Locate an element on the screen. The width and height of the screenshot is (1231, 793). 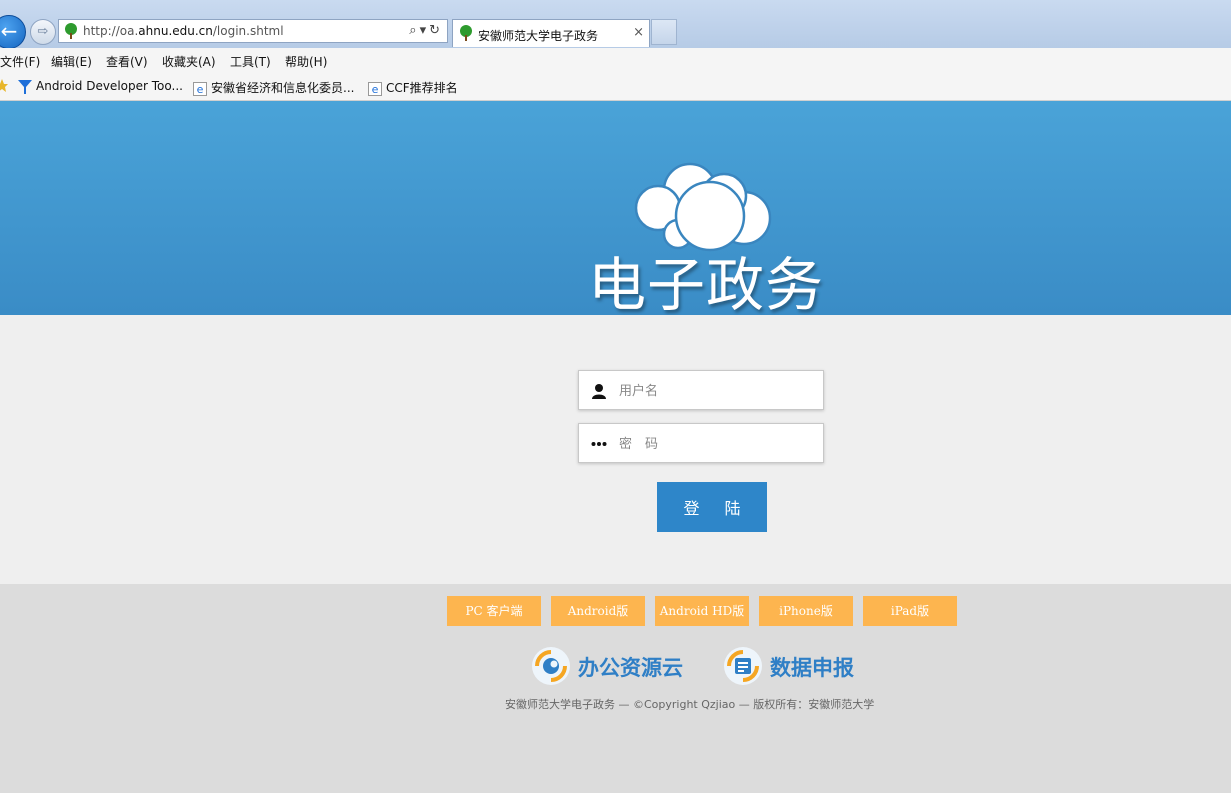
back-arrow-icon: ← is located at coordinates (9, 31).